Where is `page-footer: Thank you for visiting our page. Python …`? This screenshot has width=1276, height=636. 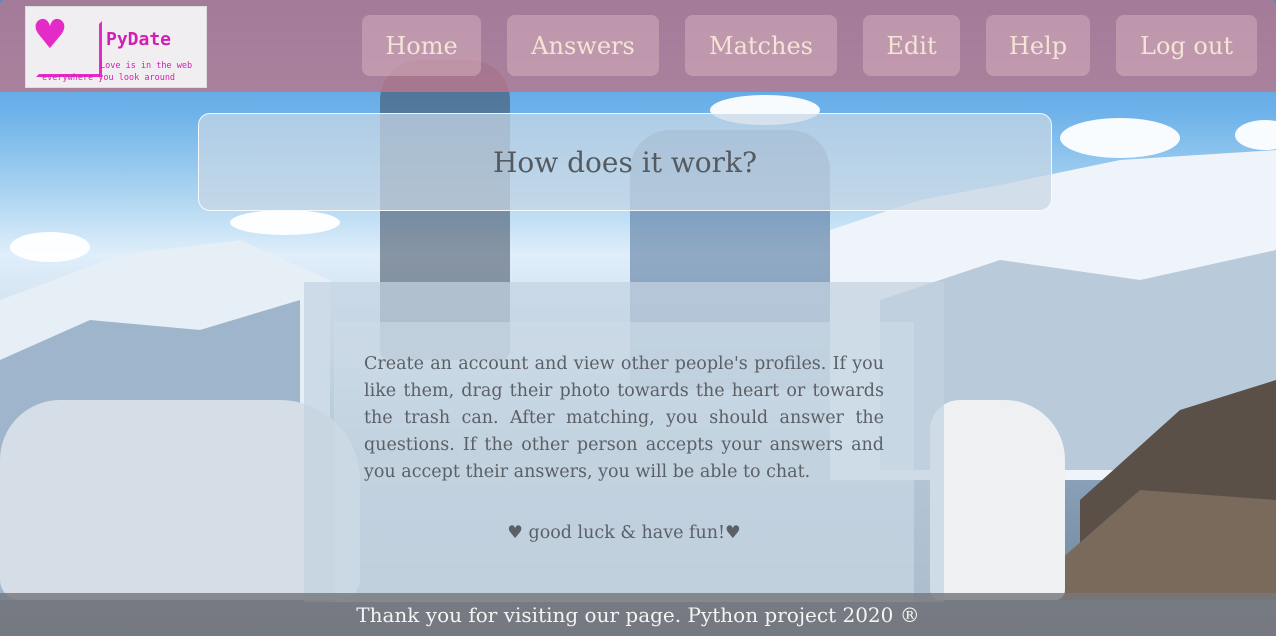
page-footer: Thank you for visiting our page. Python … is located at coordinates (638, 614).